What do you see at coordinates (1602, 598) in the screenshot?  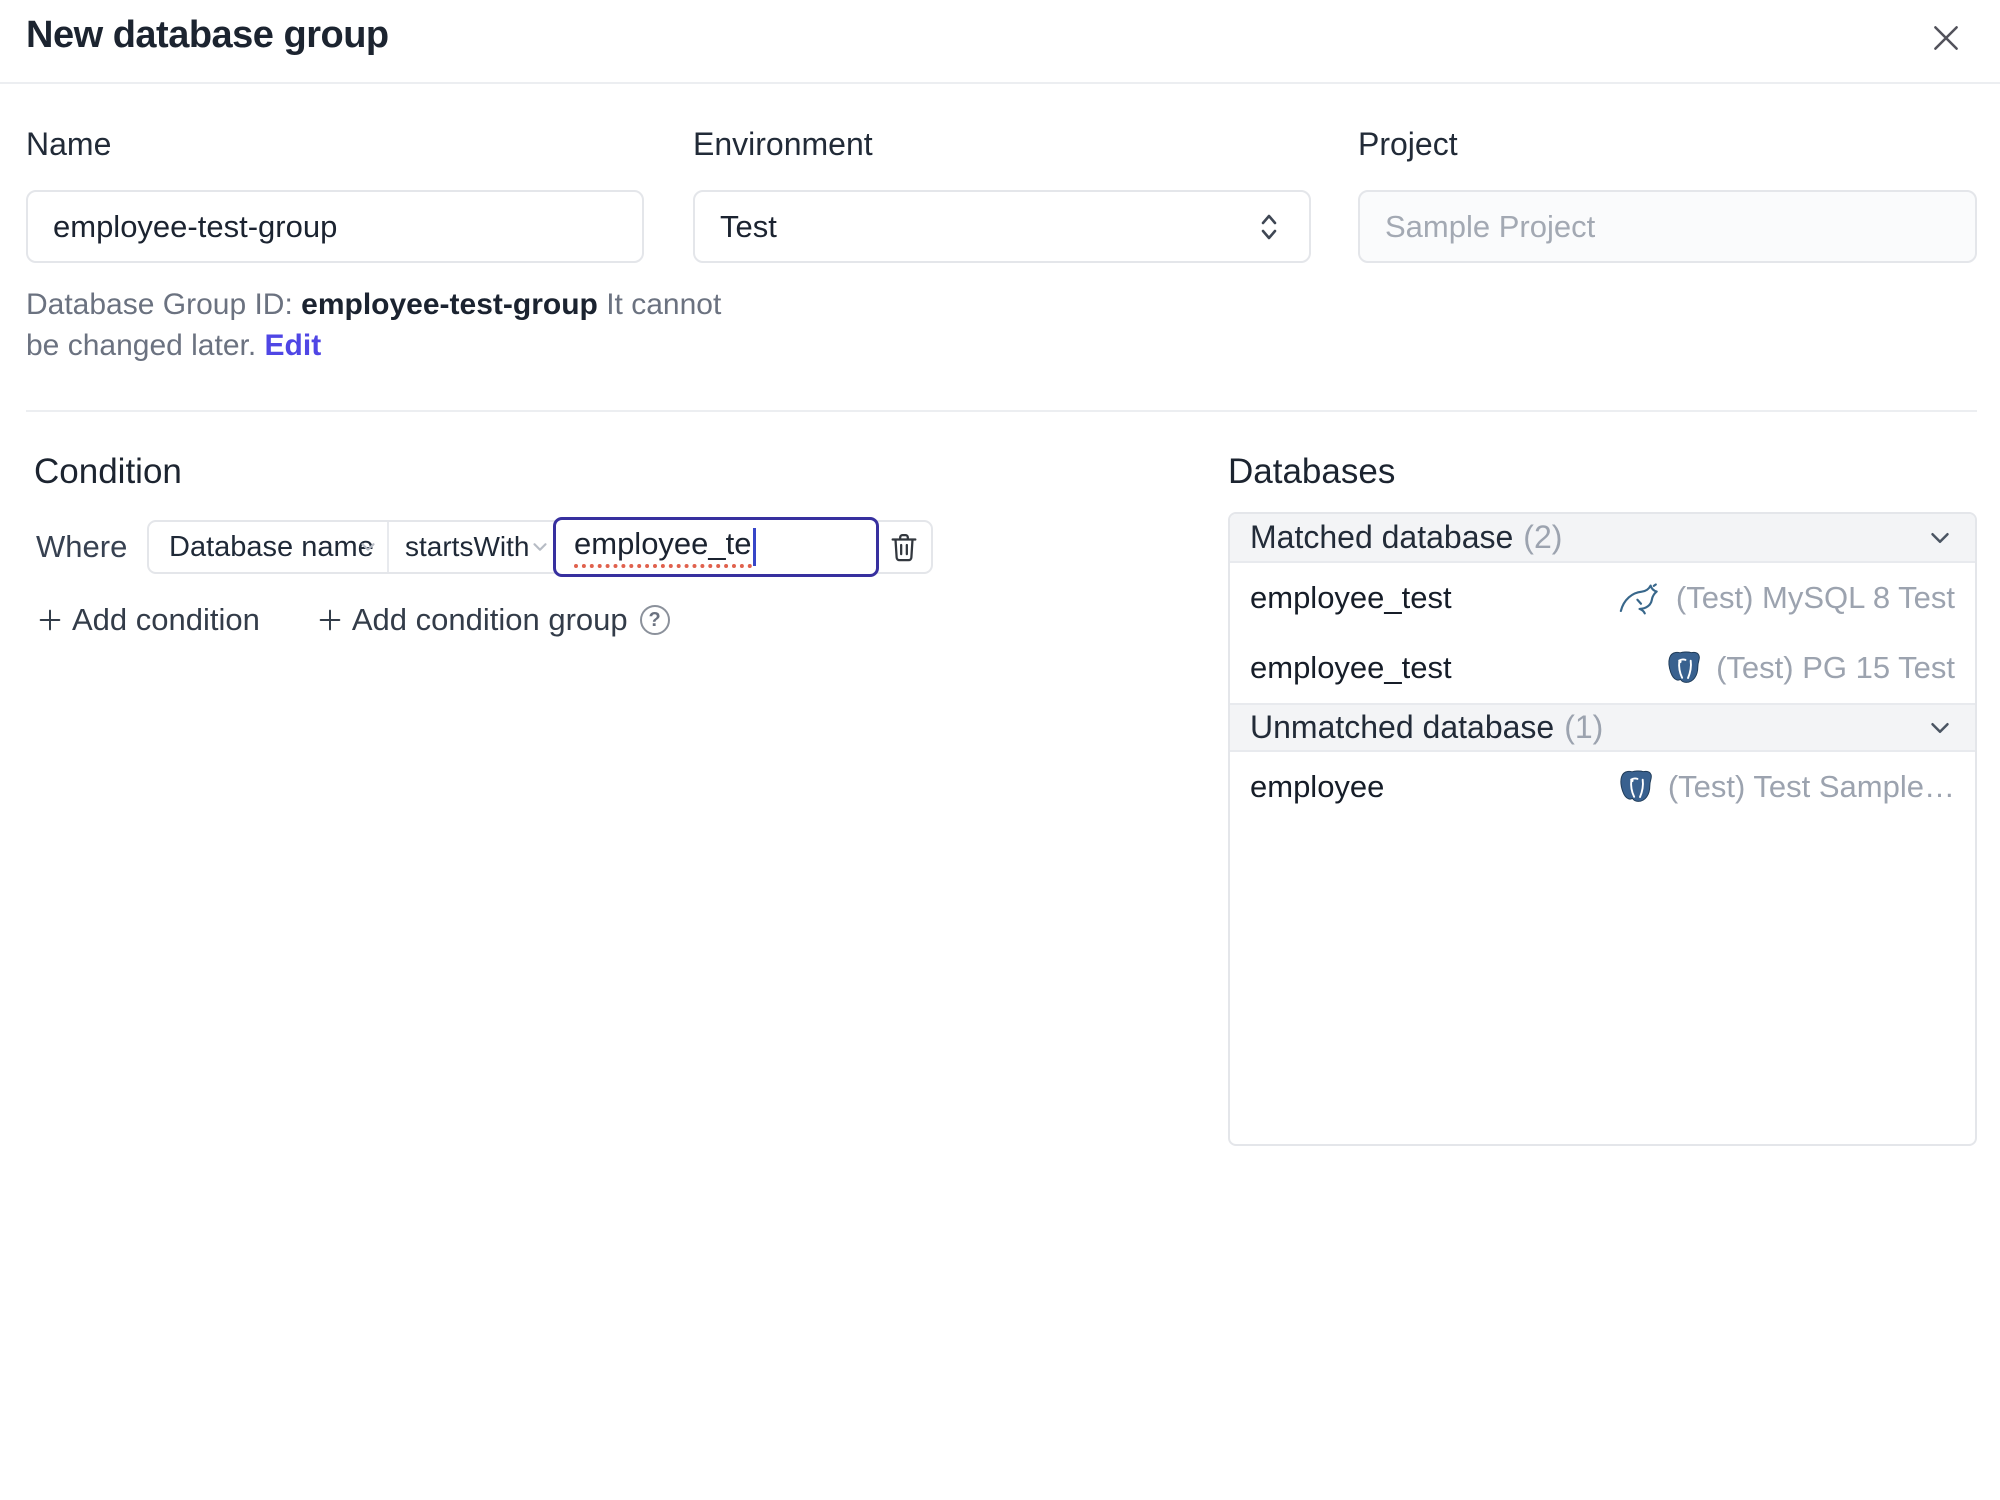 I see `database-row: employee_test (Test) MySQL 8 Test` at bounding box center [1602, 598].